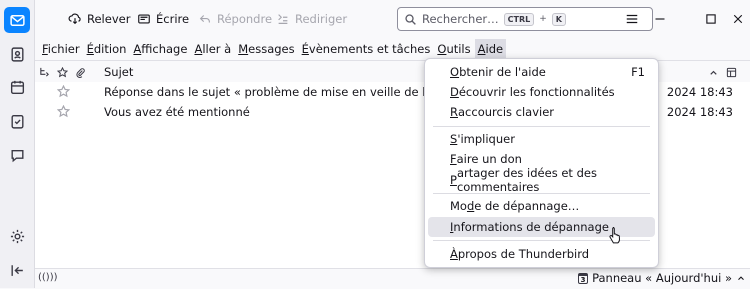 This screenshot has width=750, height=289. I want to click on tasks-icon, so click(17, 121).